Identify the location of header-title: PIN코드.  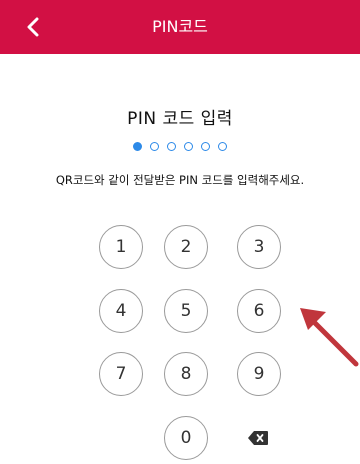
(180, 26).